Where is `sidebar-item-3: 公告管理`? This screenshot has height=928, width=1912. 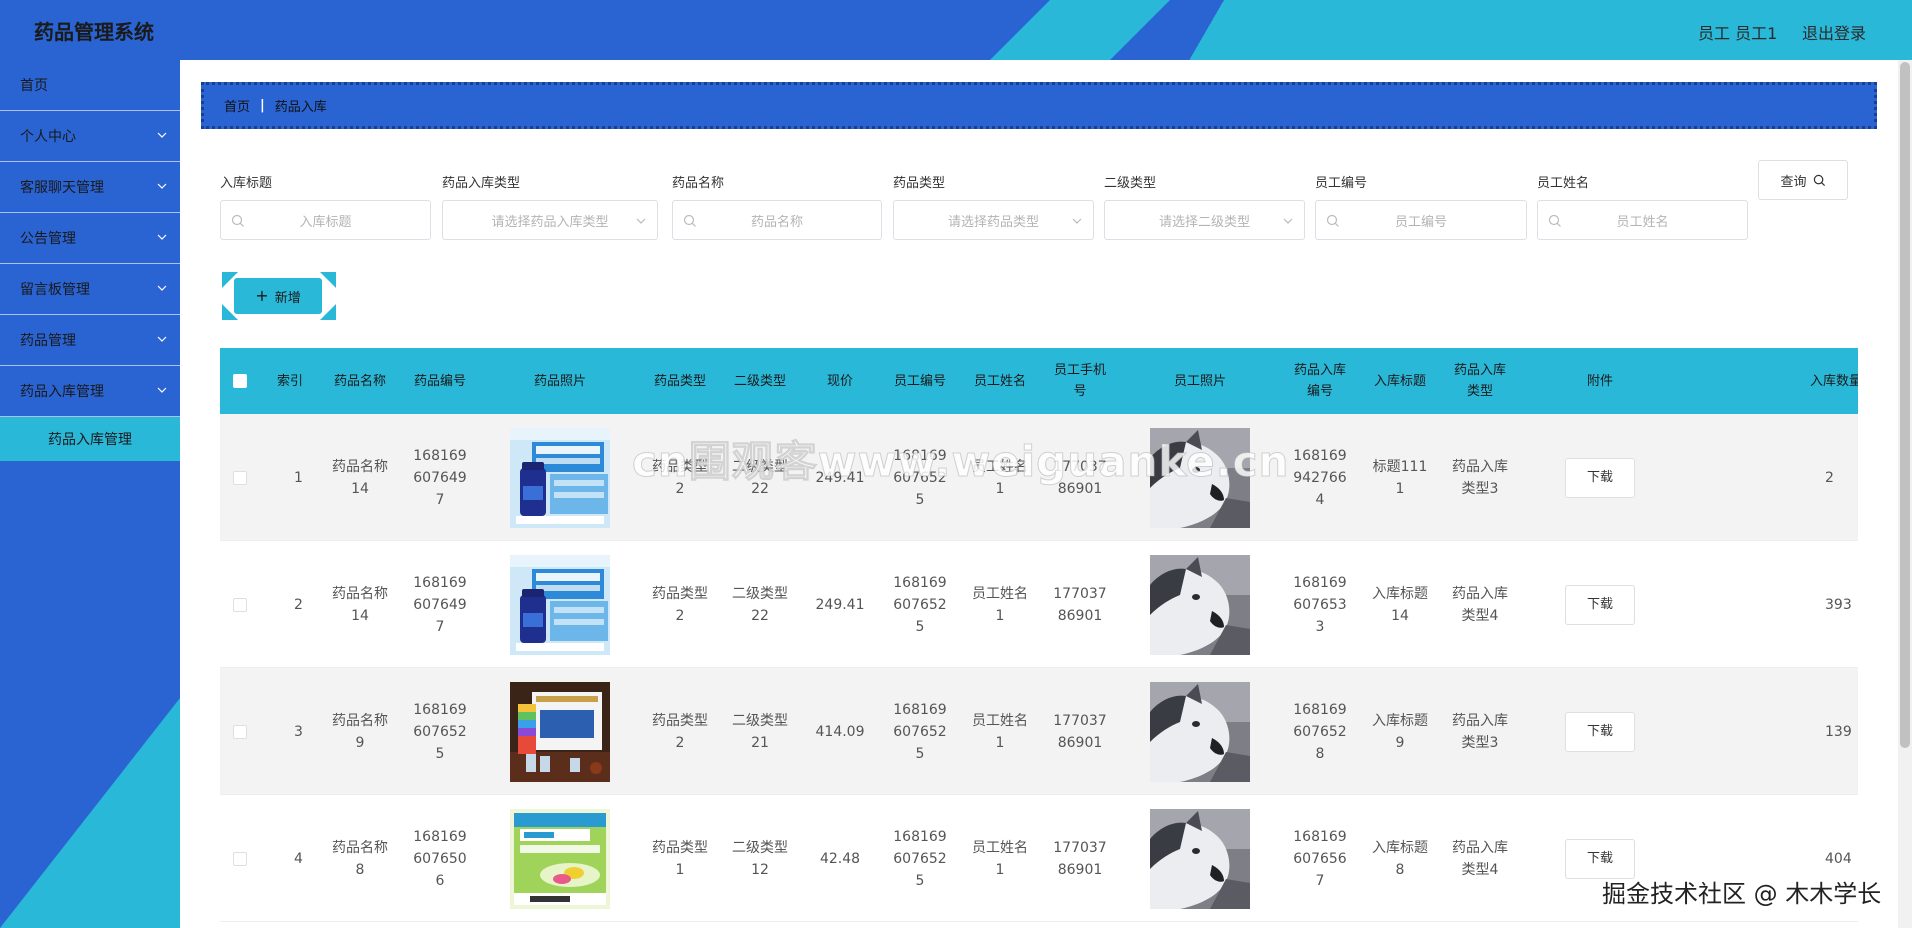 sidebar-item-3: 公告管理 is located at coordinates (90, 238).